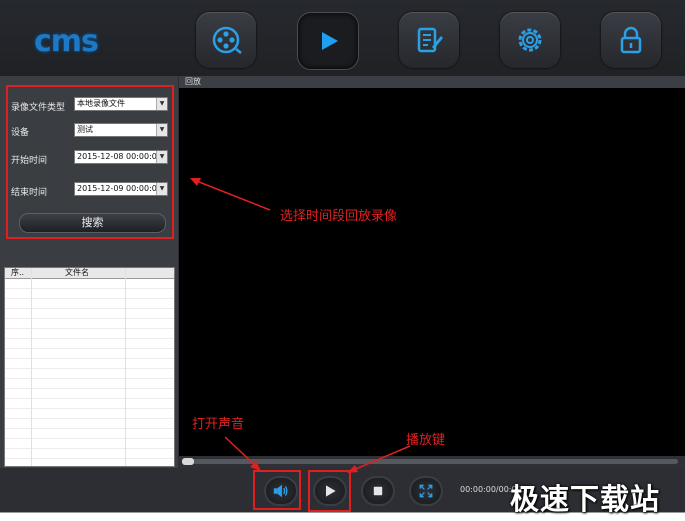  I want to click on file-type-select: 本地录像文件 ▼, so click(121, 104).